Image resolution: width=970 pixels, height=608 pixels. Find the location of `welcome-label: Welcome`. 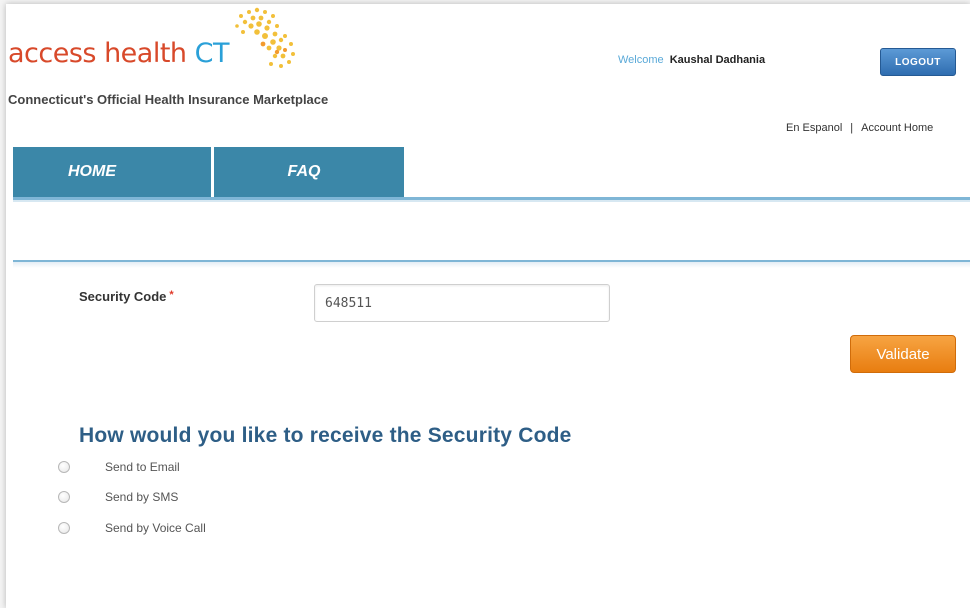

welcome-label: Welcome is located at coordinates (641, 60).